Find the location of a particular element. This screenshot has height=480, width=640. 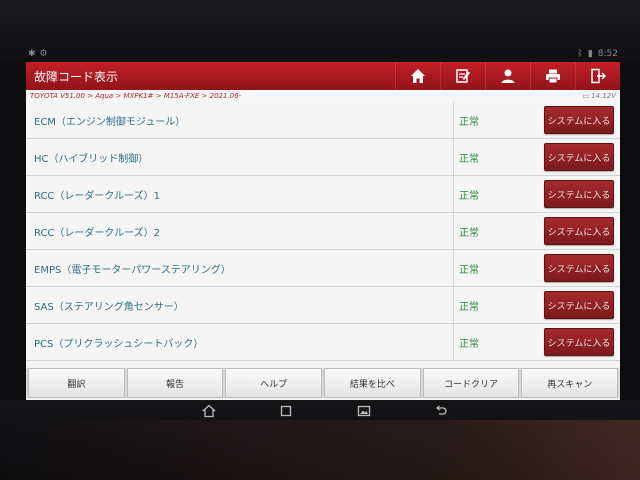

bottom-toolbar: 翻訳 報告 ヘルプ 結果を比べ コードクリア 再スキャン is located at coordinates (323, 383).